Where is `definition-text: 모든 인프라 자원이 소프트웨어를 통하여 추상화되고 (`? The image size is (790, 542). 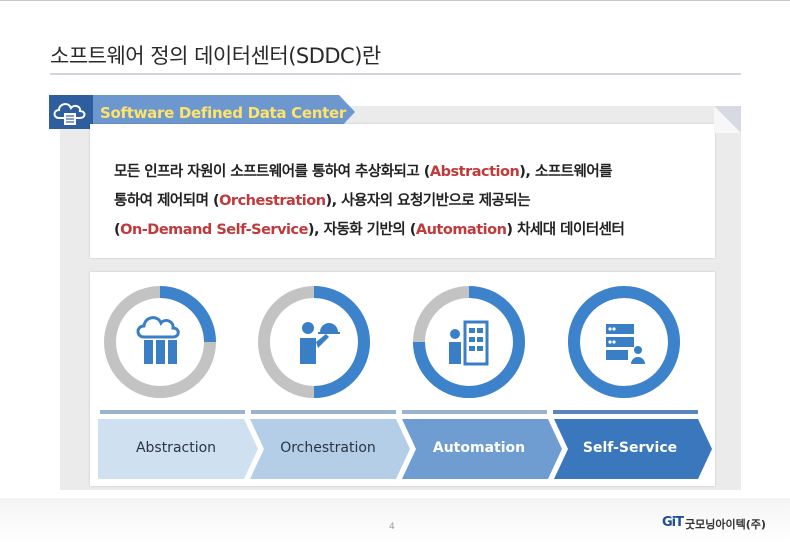
definition-text: 모든 인프라 자원이 소프트웨어를 통하여 추상화되고 ( is located at coordinates (272, 172).